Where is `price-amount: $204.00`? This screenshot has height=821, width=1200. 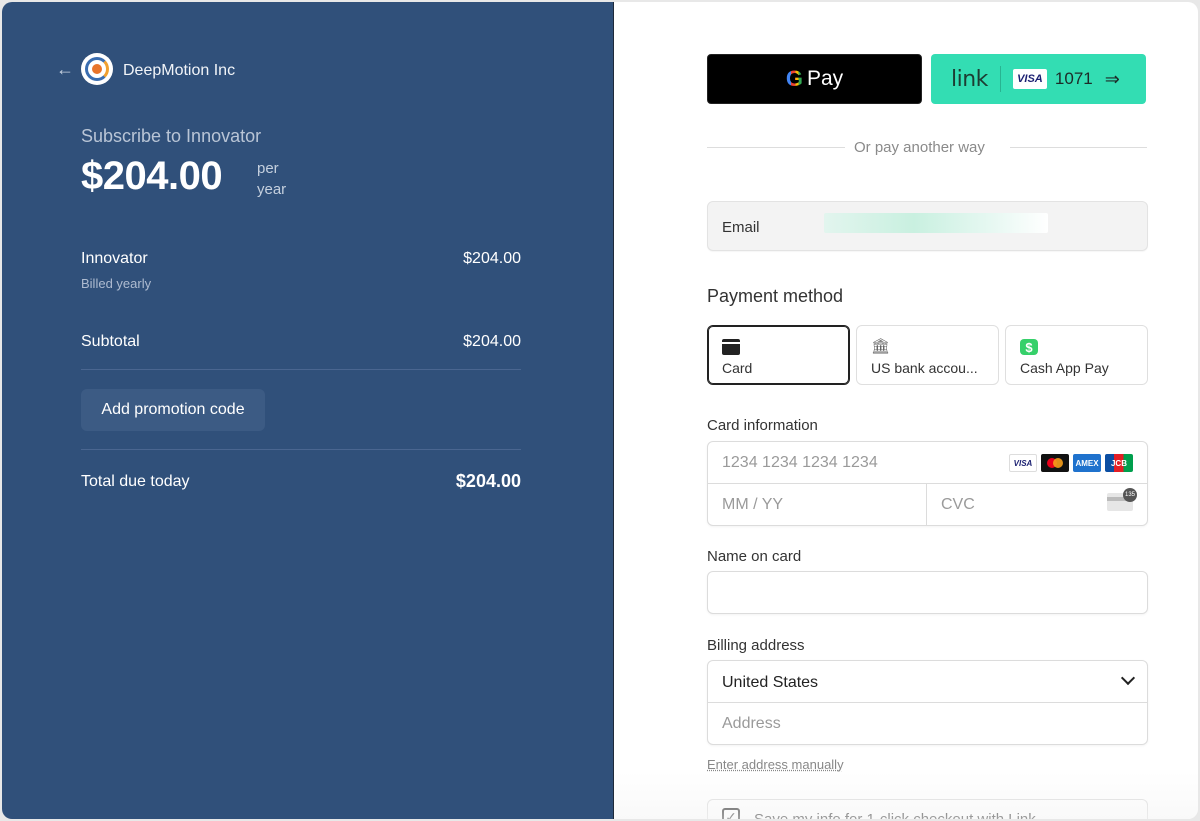
price-amount: $204.00 is located at coordinates (152, 176).